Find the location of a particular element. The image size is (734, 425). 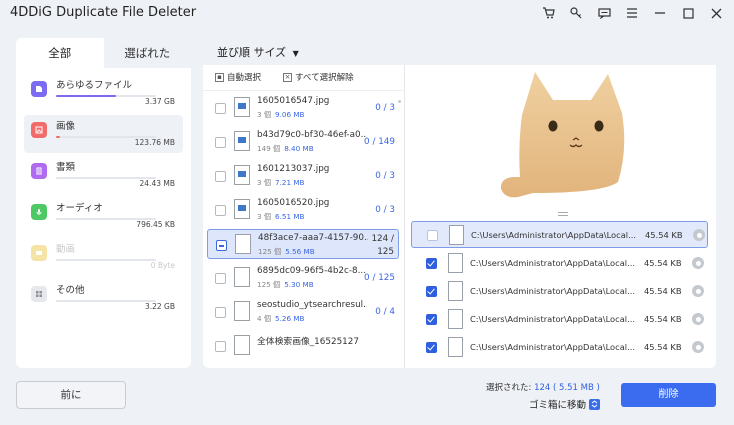

group-selection: 0 / 149 is located at coordinates (379, 142).